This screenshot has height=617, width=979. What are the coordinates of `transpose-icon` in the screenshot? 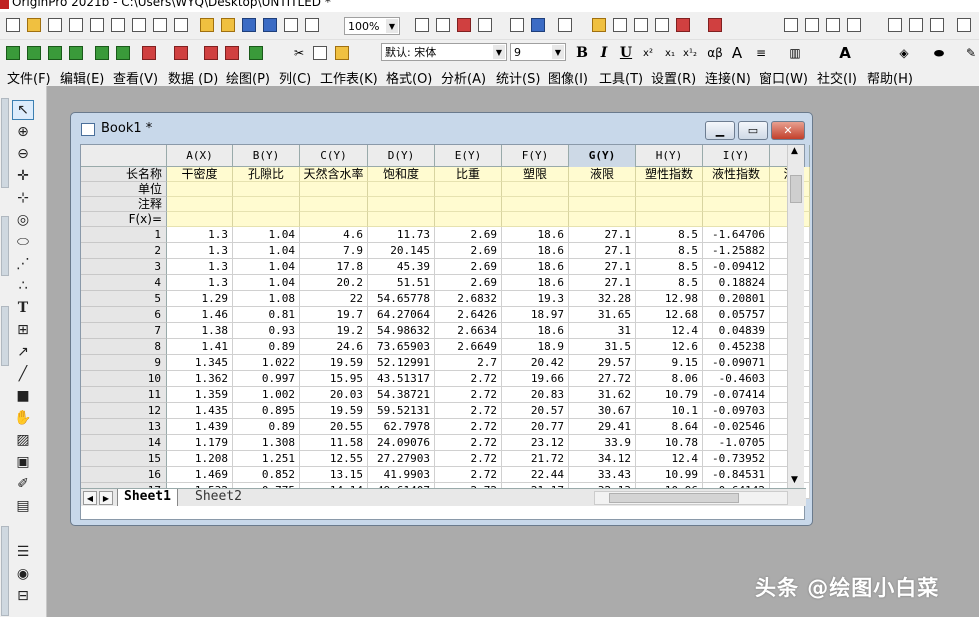 It's located at (854, 25).